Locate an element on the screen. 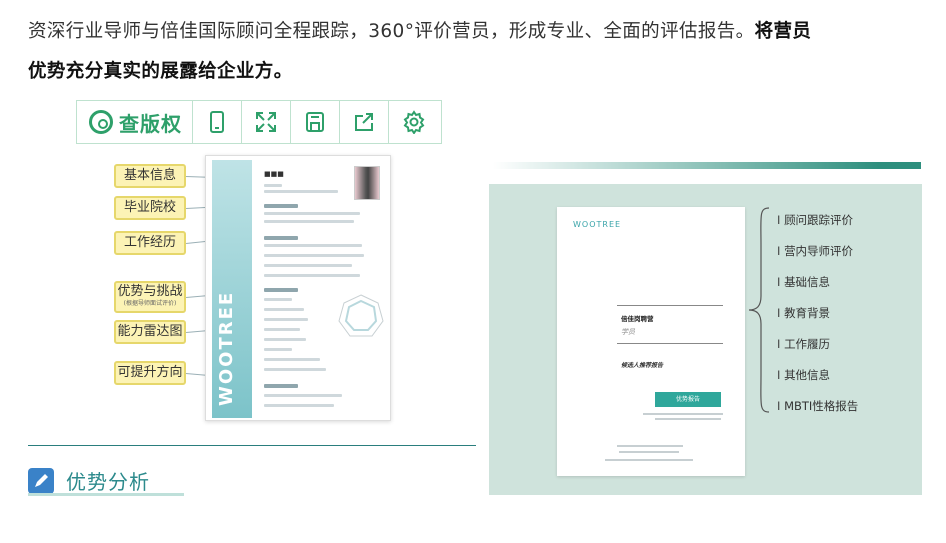 Image resolution: width=946 pixels, height=543 pixels. tablet-icon is located at coordinates (217, 122).